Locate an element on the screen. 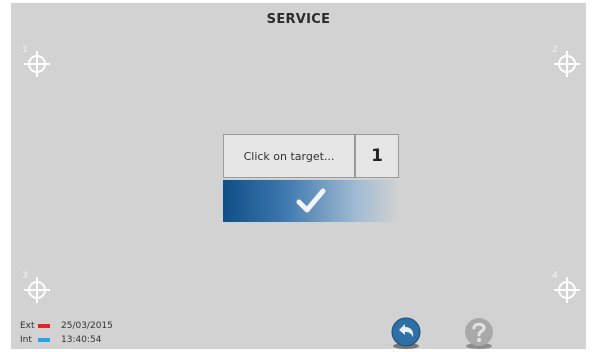  calibration-target-1: 1 is located at coordinates (36, 62).